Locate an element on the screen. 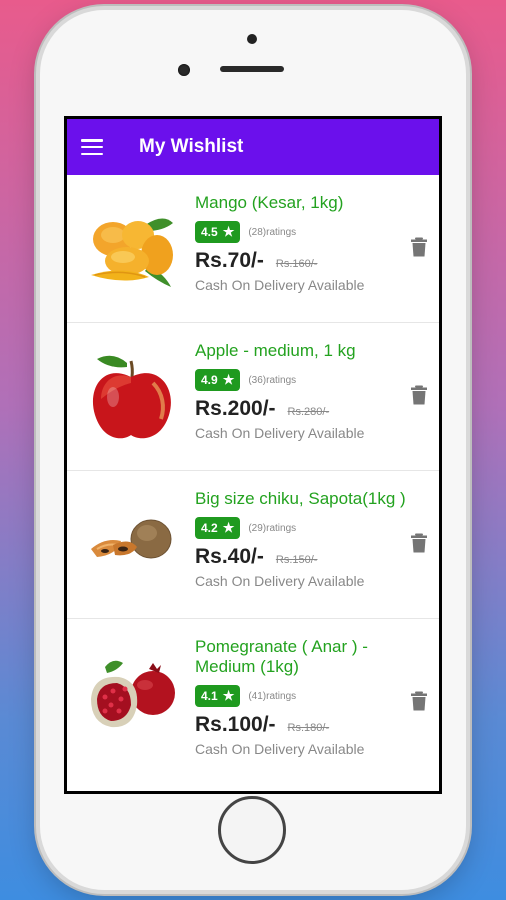 The width and height of the screenshot is (506, 900). rating-value: 4.9 is located at coordinates (209, 380).